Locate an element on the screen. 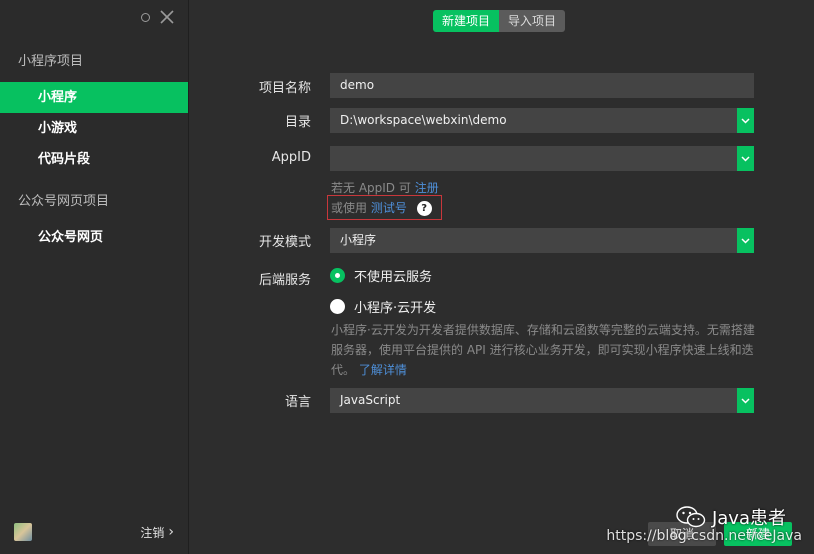 The image size is (814, 554). language-dropdown-button is located at coordinates (745, 400).